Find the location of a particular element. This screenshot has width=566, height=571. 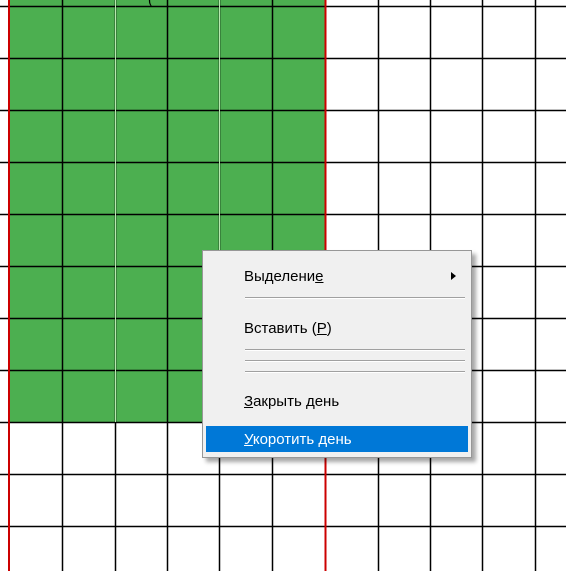

menu-item-selection: Выделение is located at coordinates (337, 276).